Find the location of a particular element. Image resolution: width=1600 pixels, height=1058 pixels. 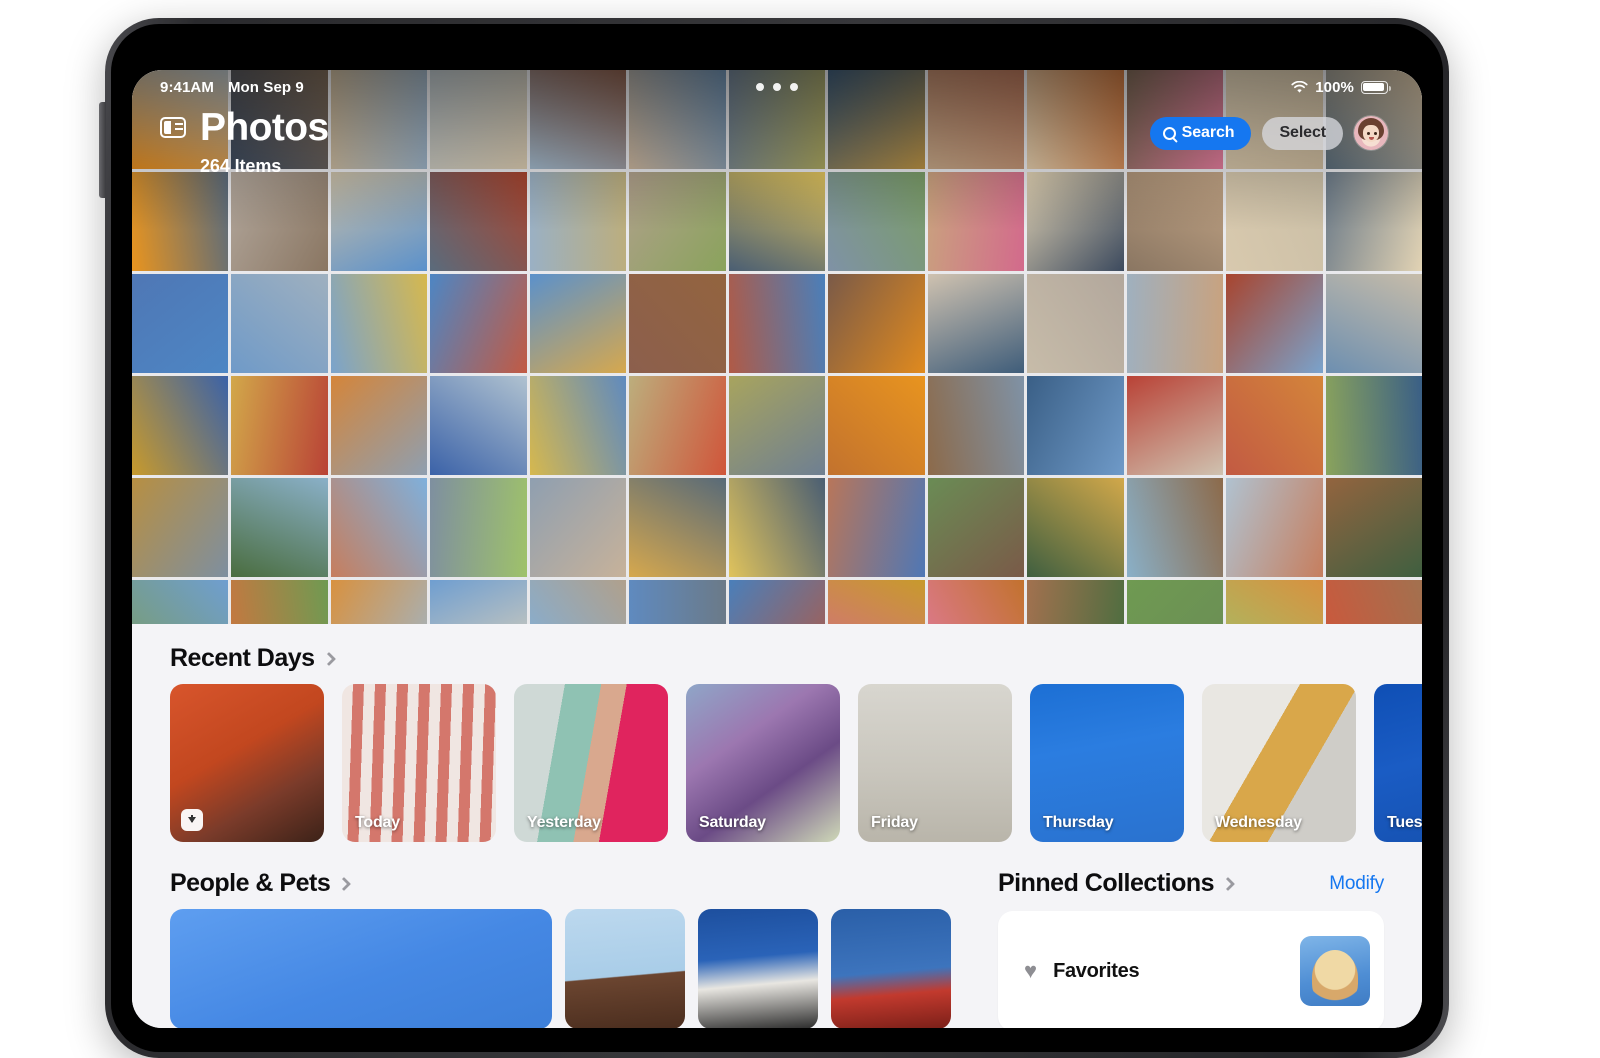

wifi-icon is located at coordinates (1299, 86).